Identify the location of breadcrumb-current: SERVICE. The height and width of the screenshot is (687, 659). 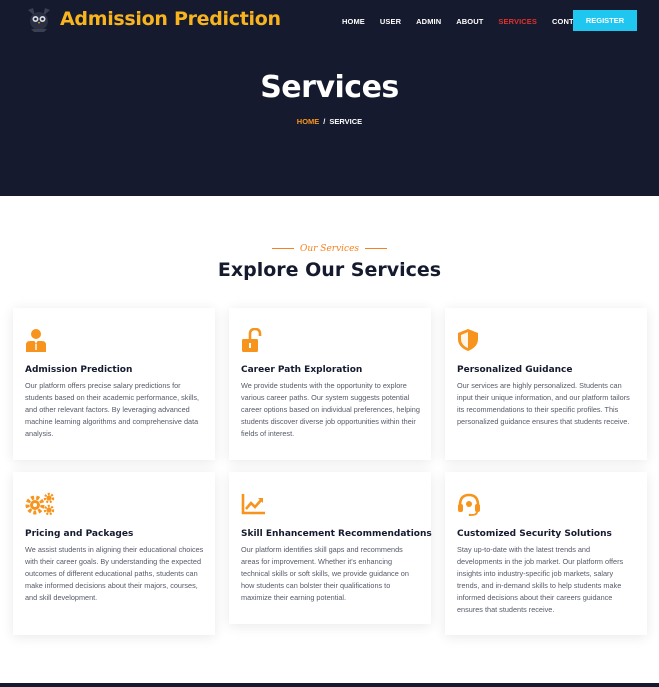
(346, 121).